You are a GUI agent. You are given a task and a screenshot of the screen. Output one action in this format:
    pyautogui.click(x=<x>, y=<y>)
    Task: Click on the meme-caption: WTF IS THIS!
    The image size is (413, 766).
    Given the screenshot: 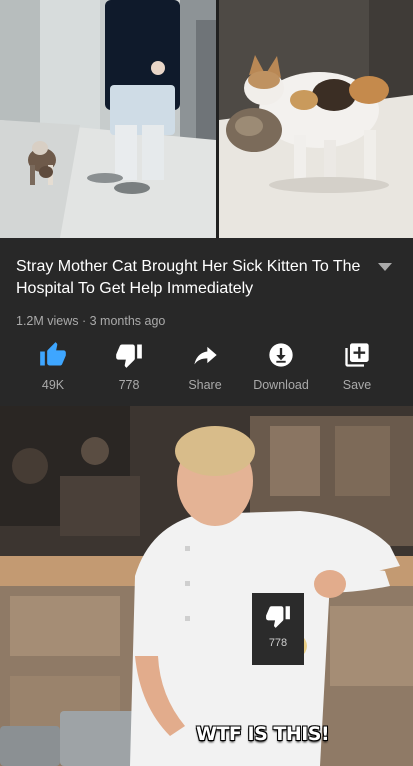 What is the action you would take?
    pyautogui.click(x=263, y=734)
    